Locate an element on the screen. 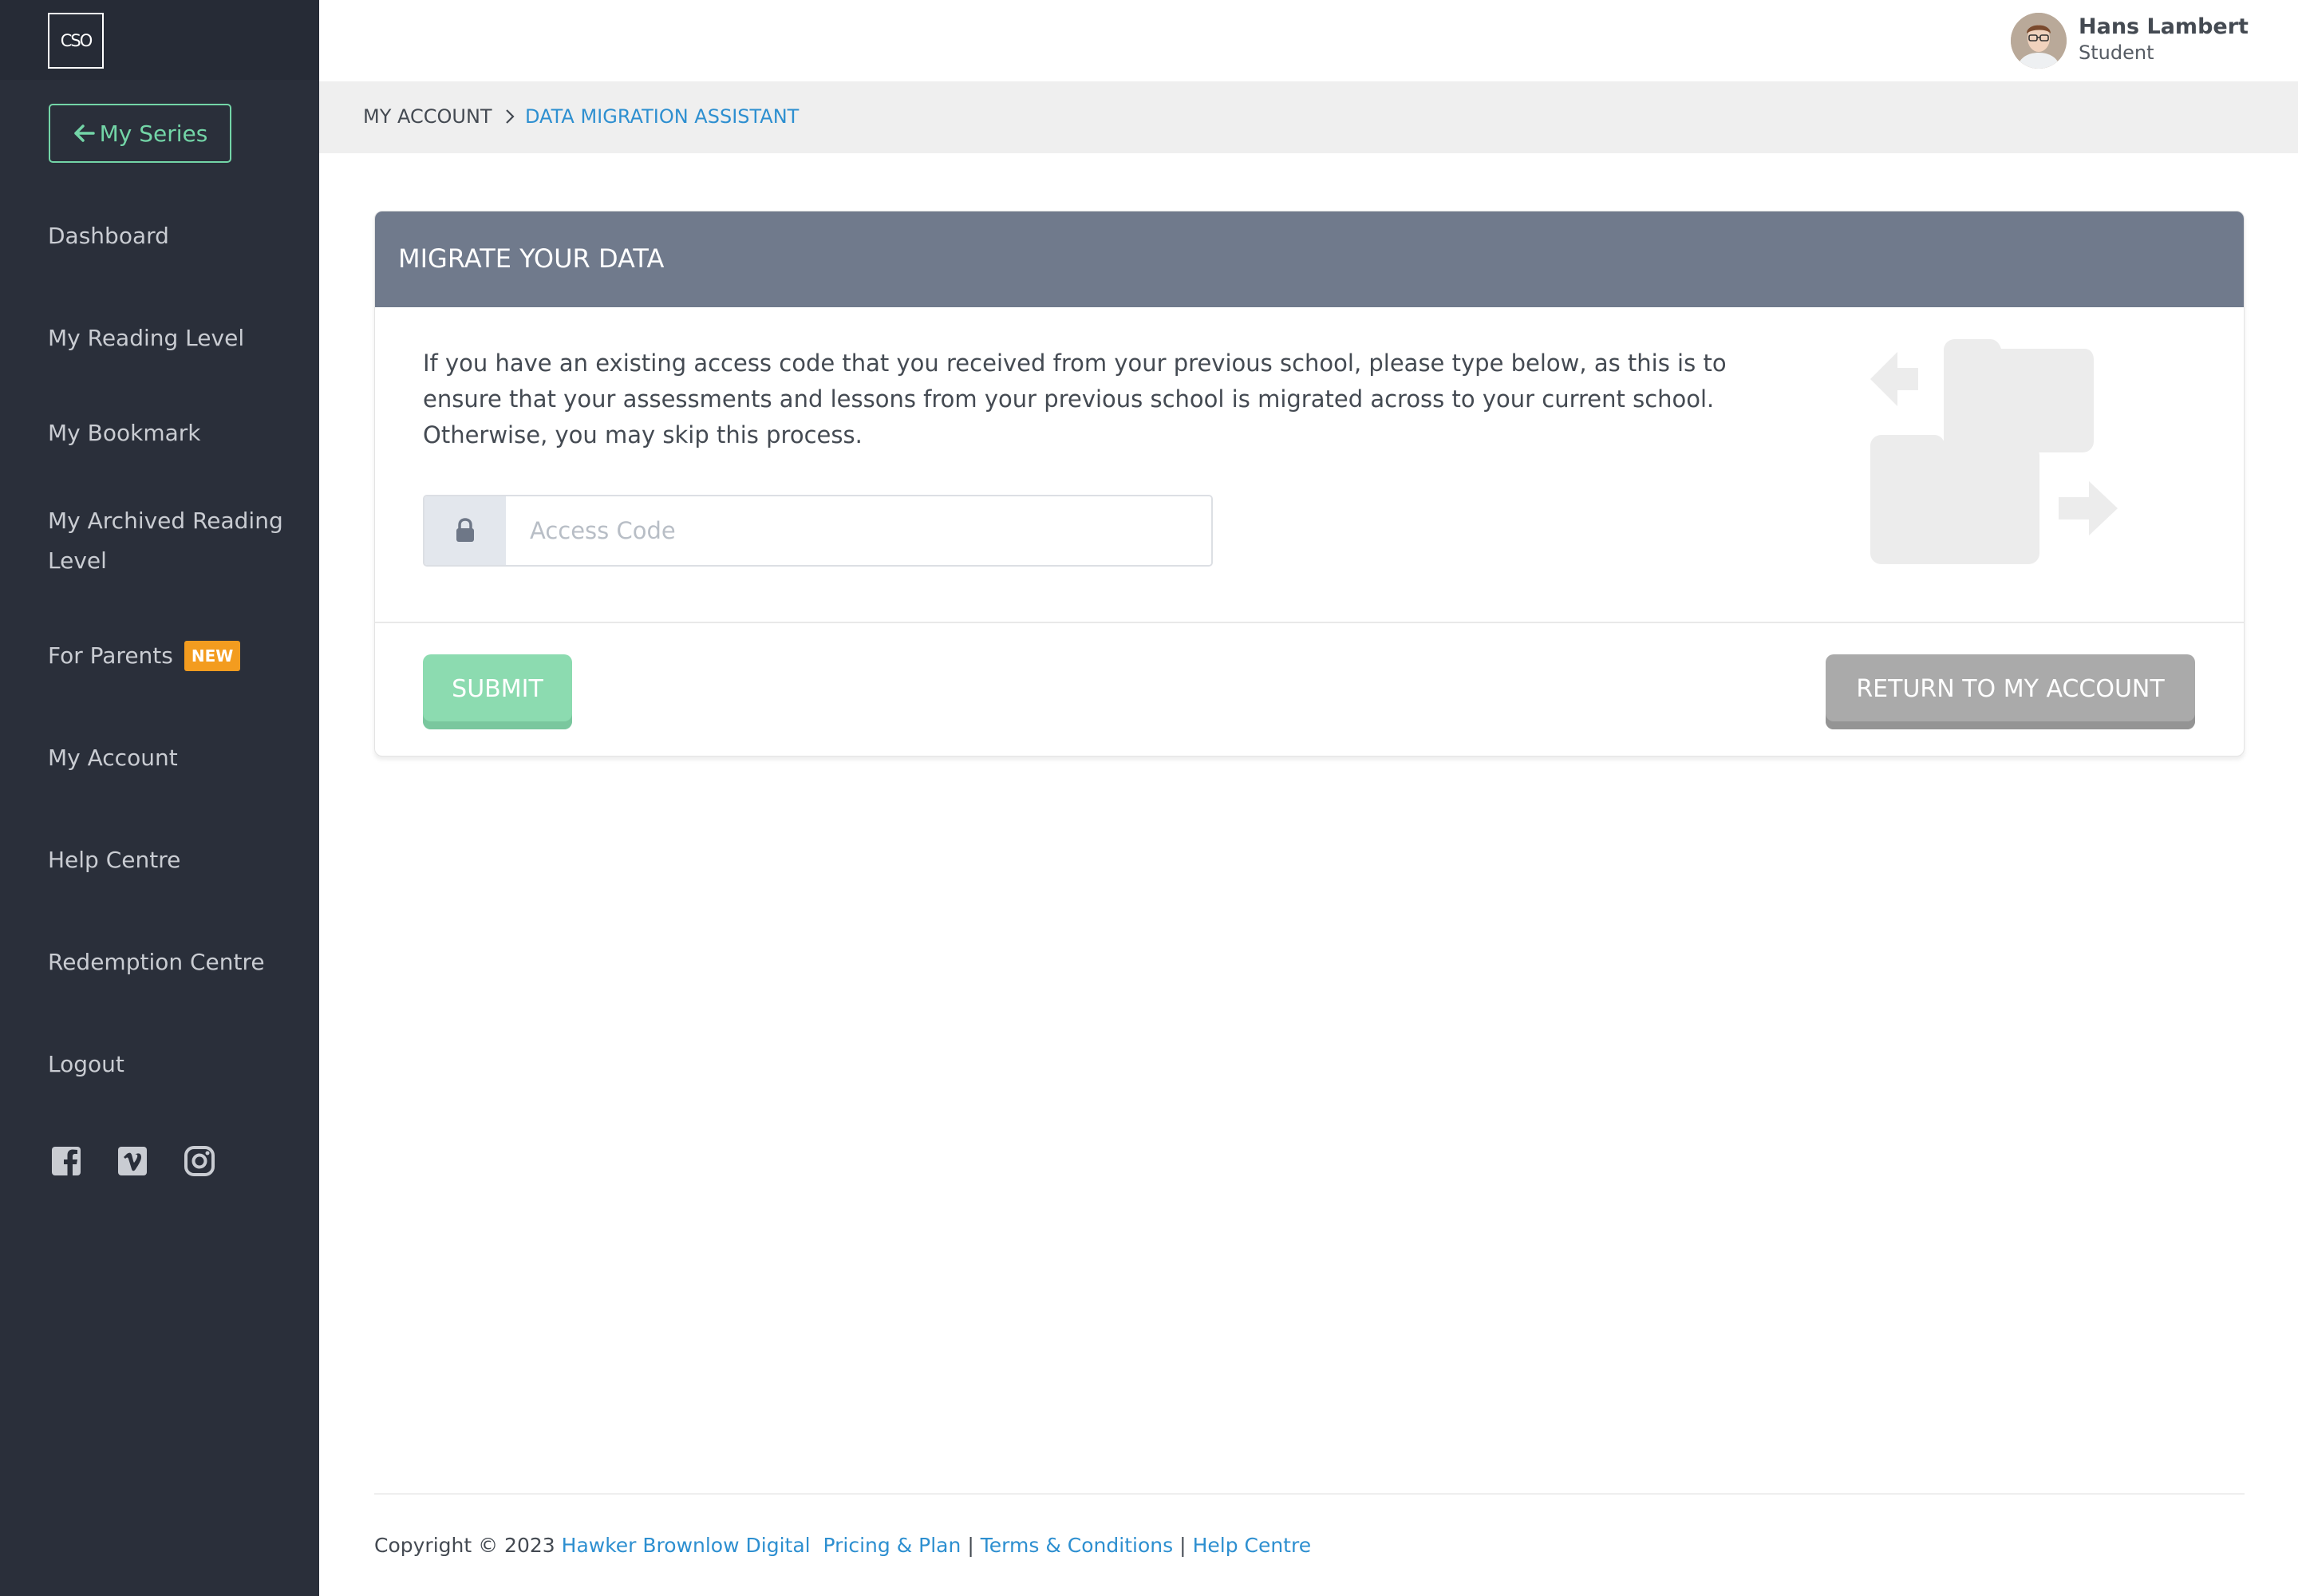 This screenshot has height=1596, width=2298. breadcrumb-my-account: MY ACCOUNT is located at coordinates (428, 117).